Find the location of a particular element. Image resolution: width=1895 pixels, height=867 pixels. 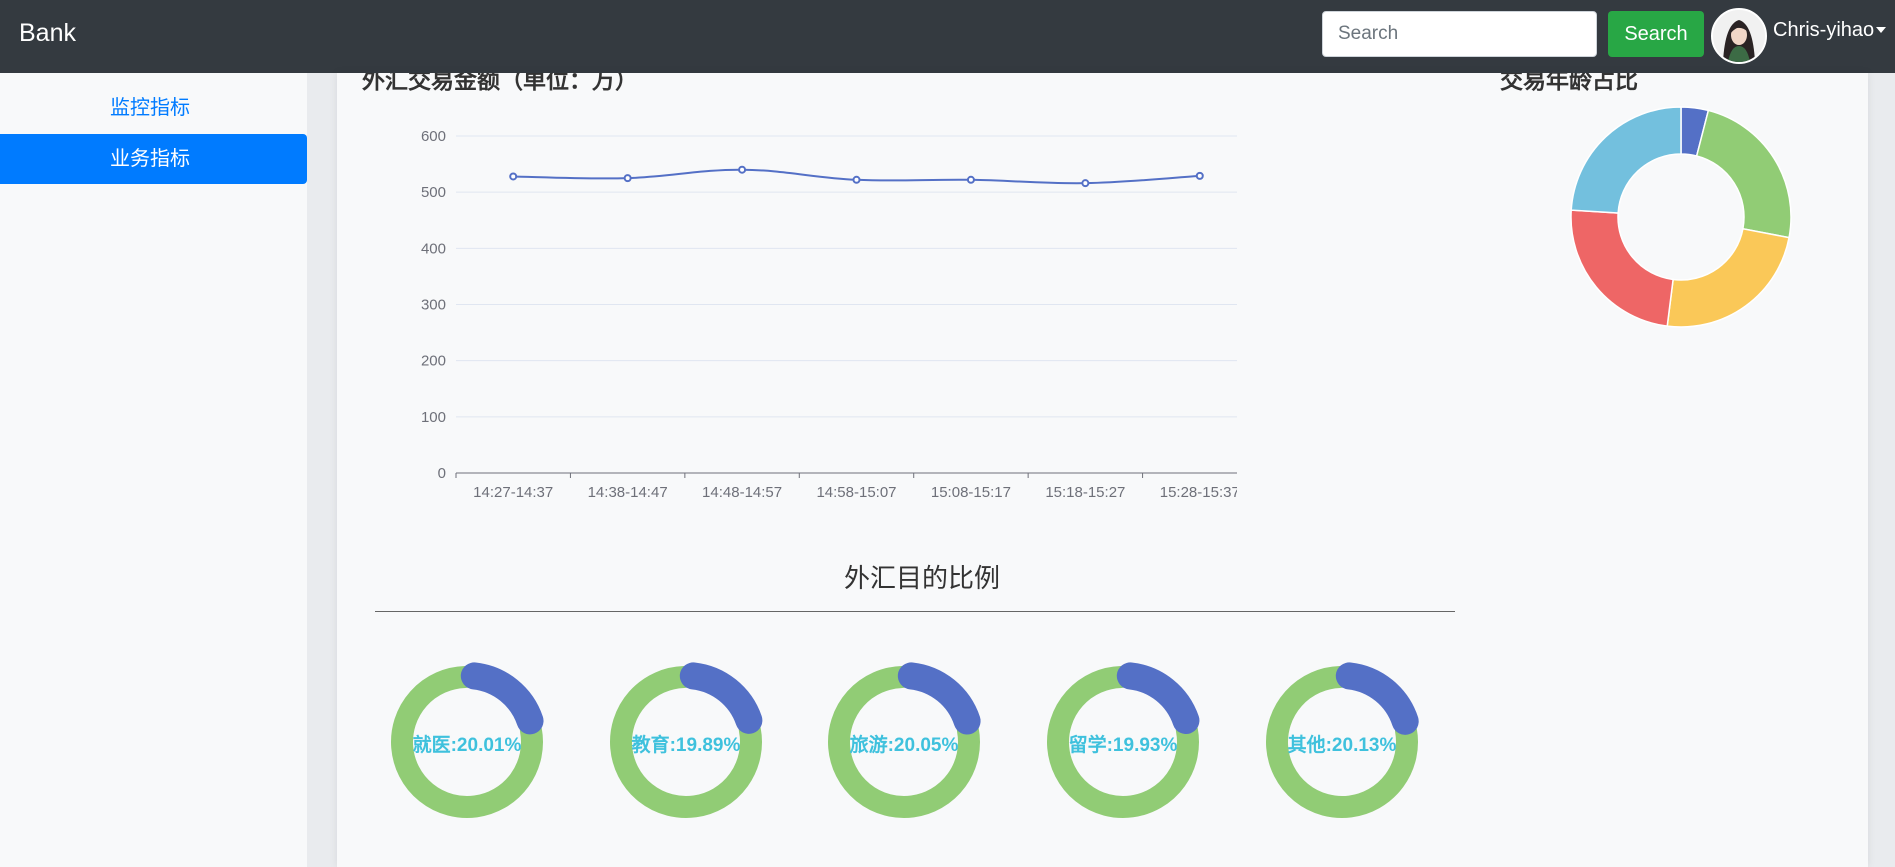

x-tick-label: 15:28-15:37 is located at coordinates (1198, 492).